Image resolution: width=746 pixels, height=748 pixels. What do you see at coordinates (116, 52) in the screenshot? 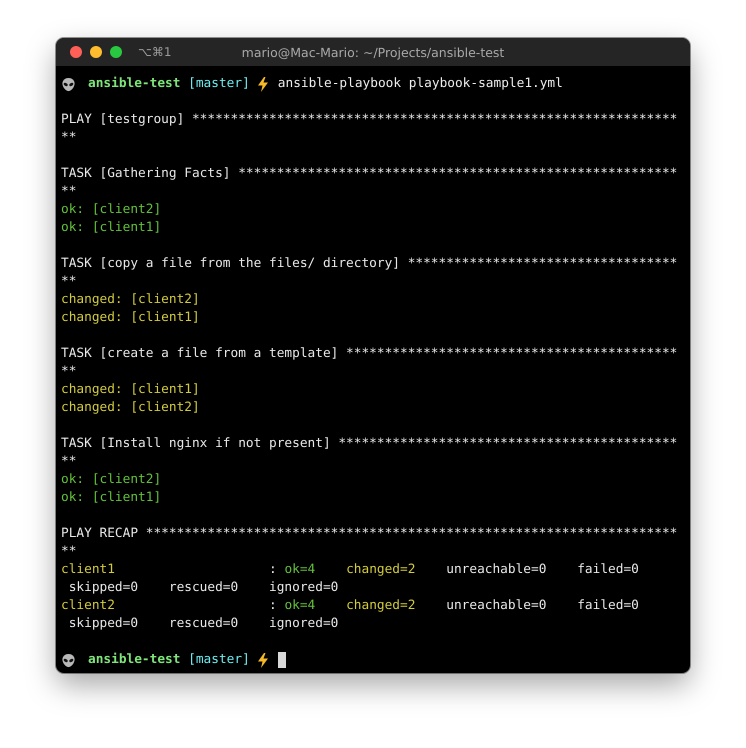
I see `maximize-button` at bounding box center [116, 52].